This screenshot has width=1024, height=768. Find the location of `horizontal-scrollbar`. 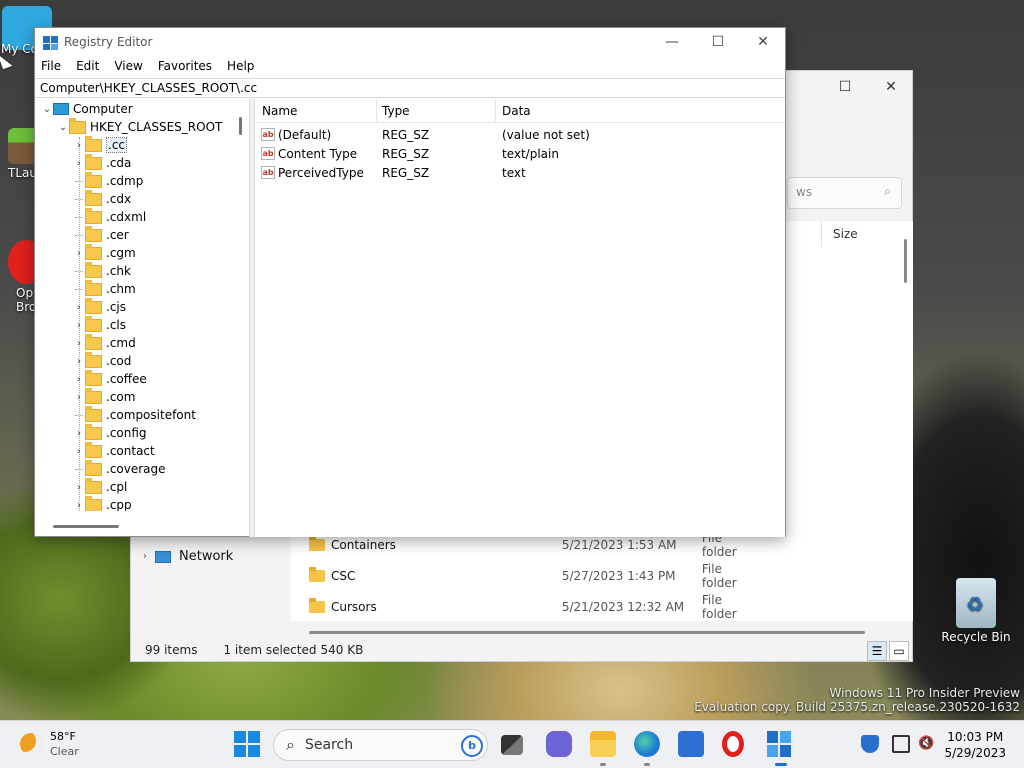

horizontal-scrollbar is located at coordinates (587, 632).